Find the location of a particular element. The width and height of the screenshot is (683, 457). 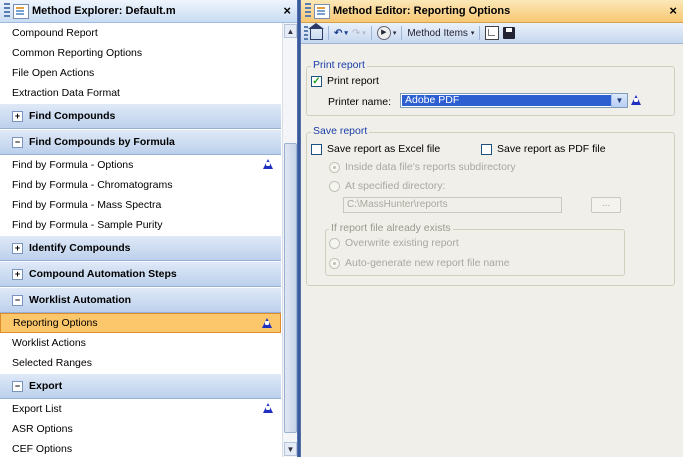

explorer-item: Find by Formula - Mass Spectra is located at coordinates (140, 205).